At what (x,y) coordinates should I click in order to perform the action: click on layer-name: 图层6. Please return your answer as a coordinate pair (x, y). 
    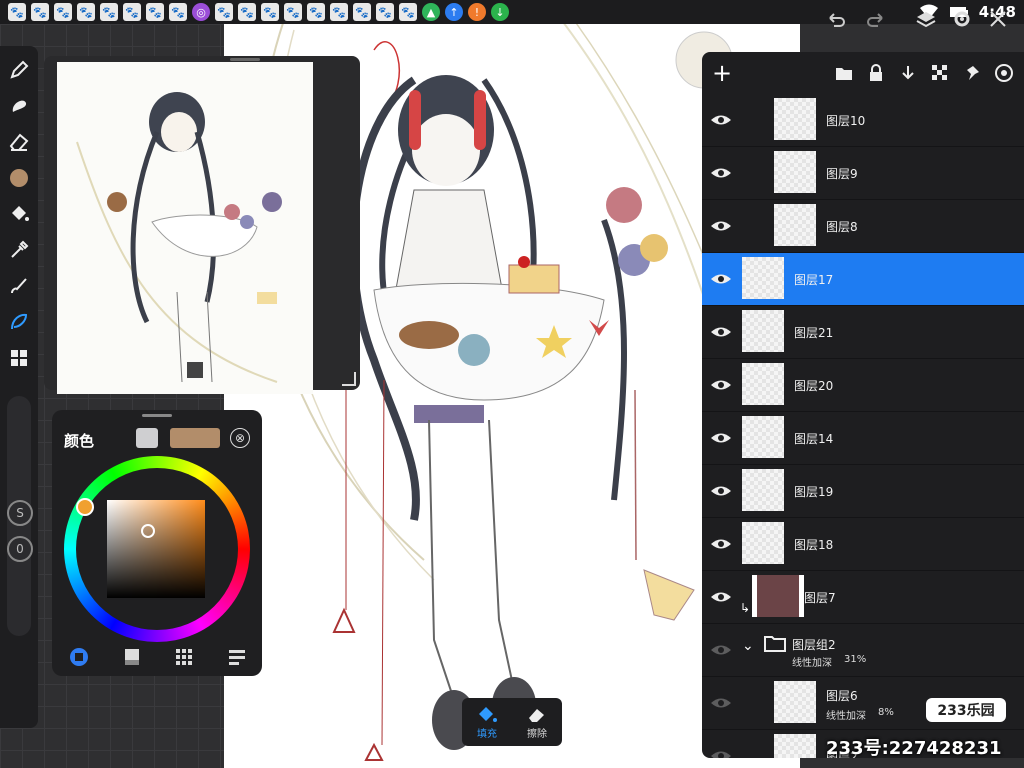
    Looking at the image, I should click on (842, 696).